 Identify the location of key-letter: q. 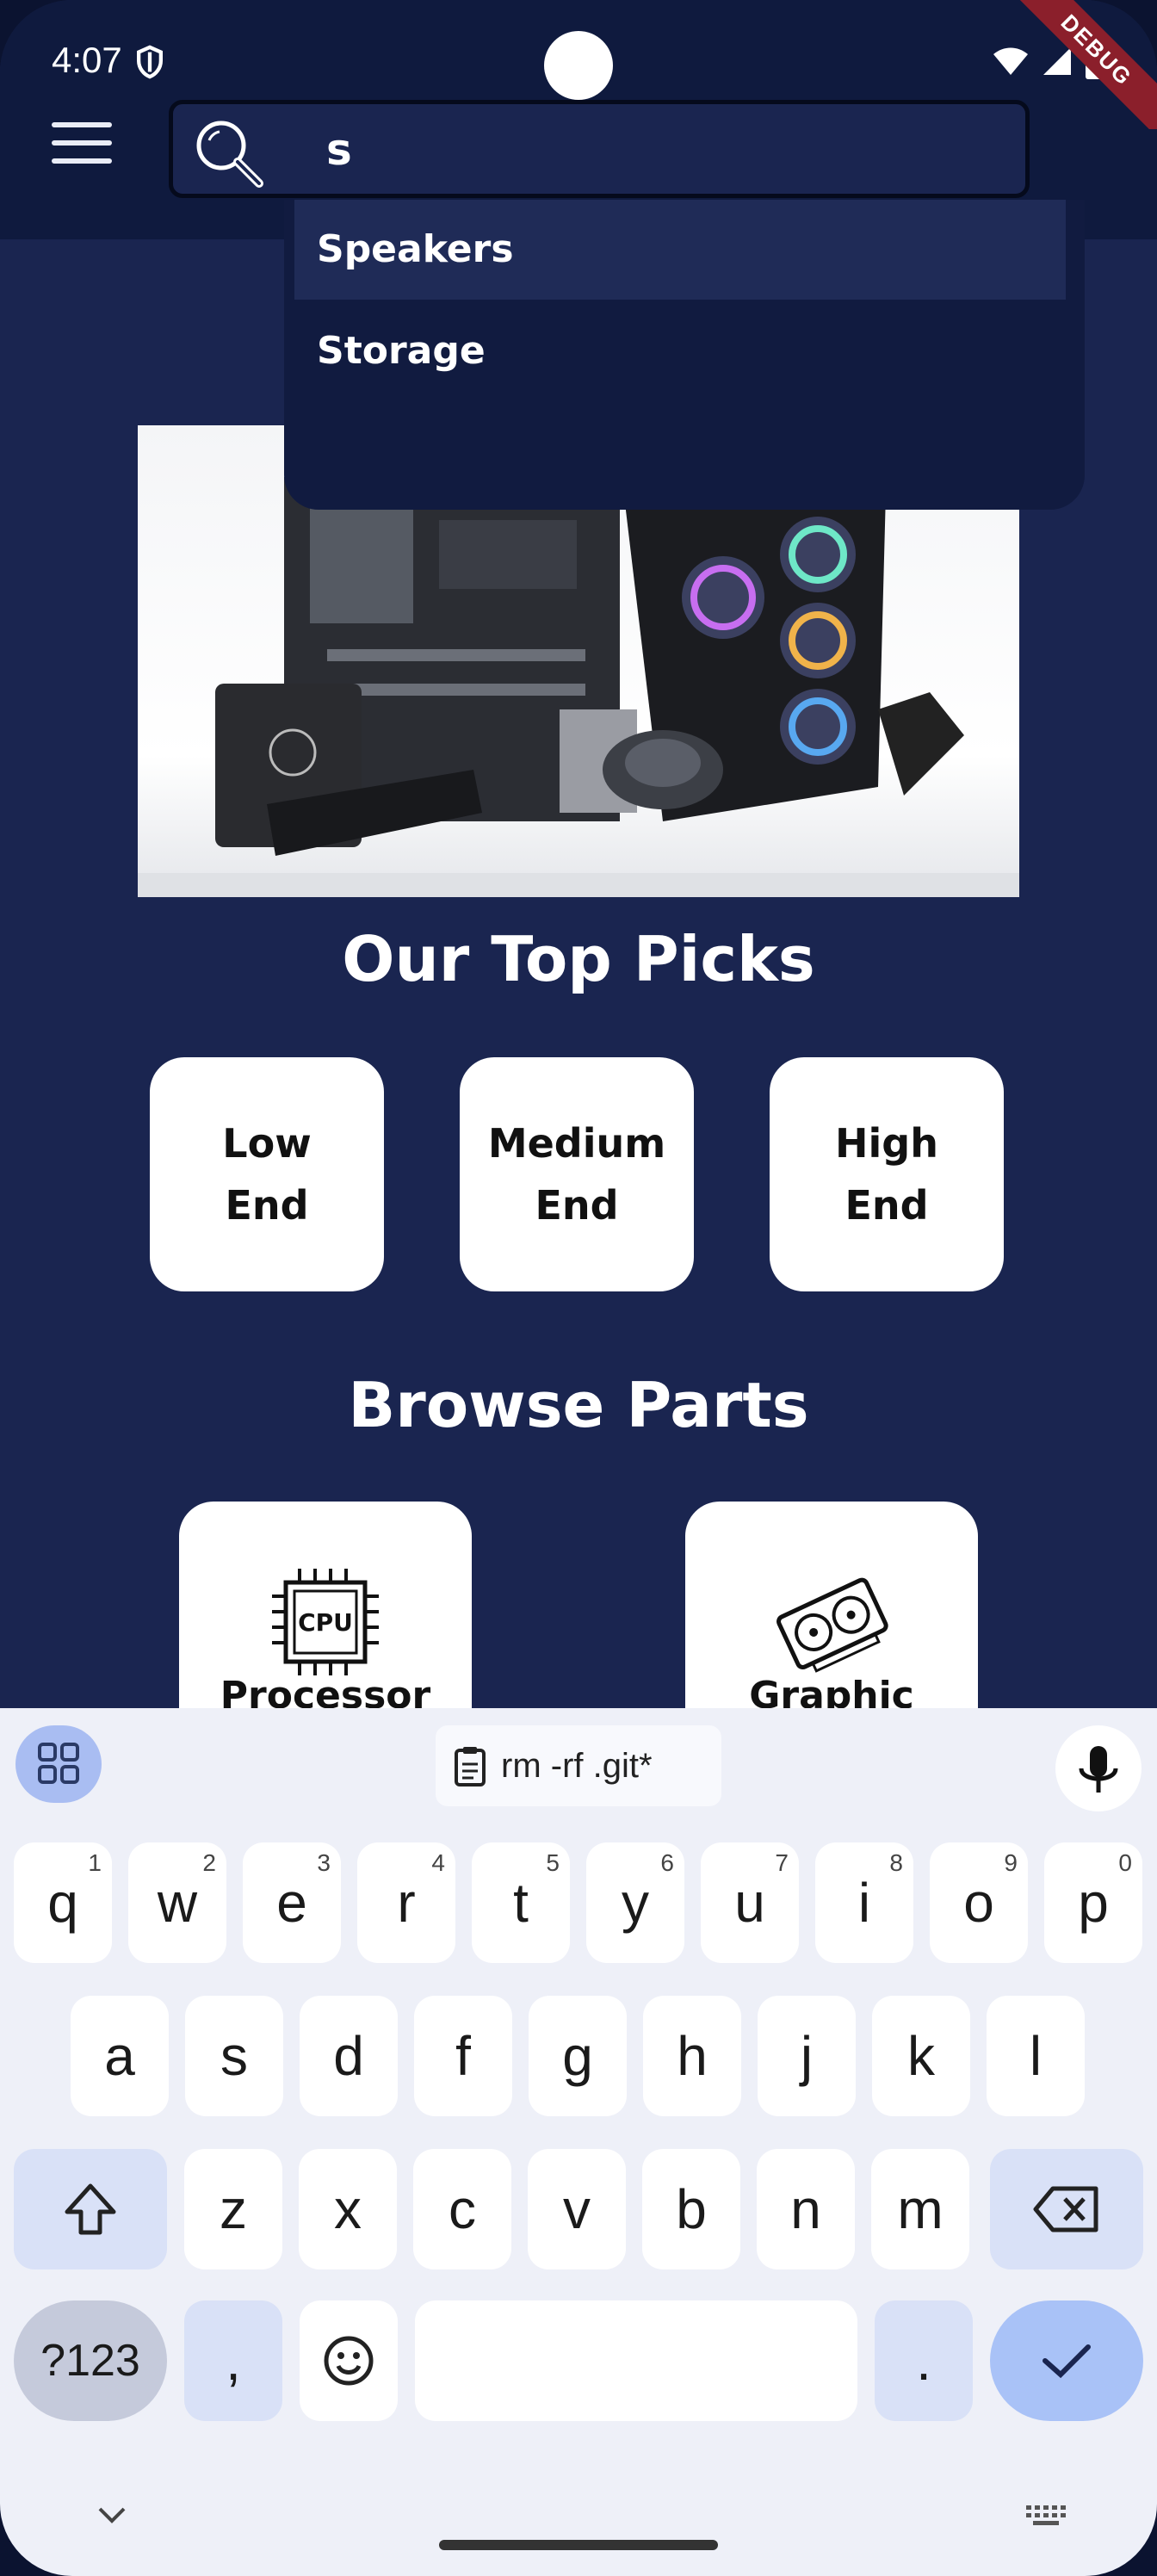
(62, 1903).